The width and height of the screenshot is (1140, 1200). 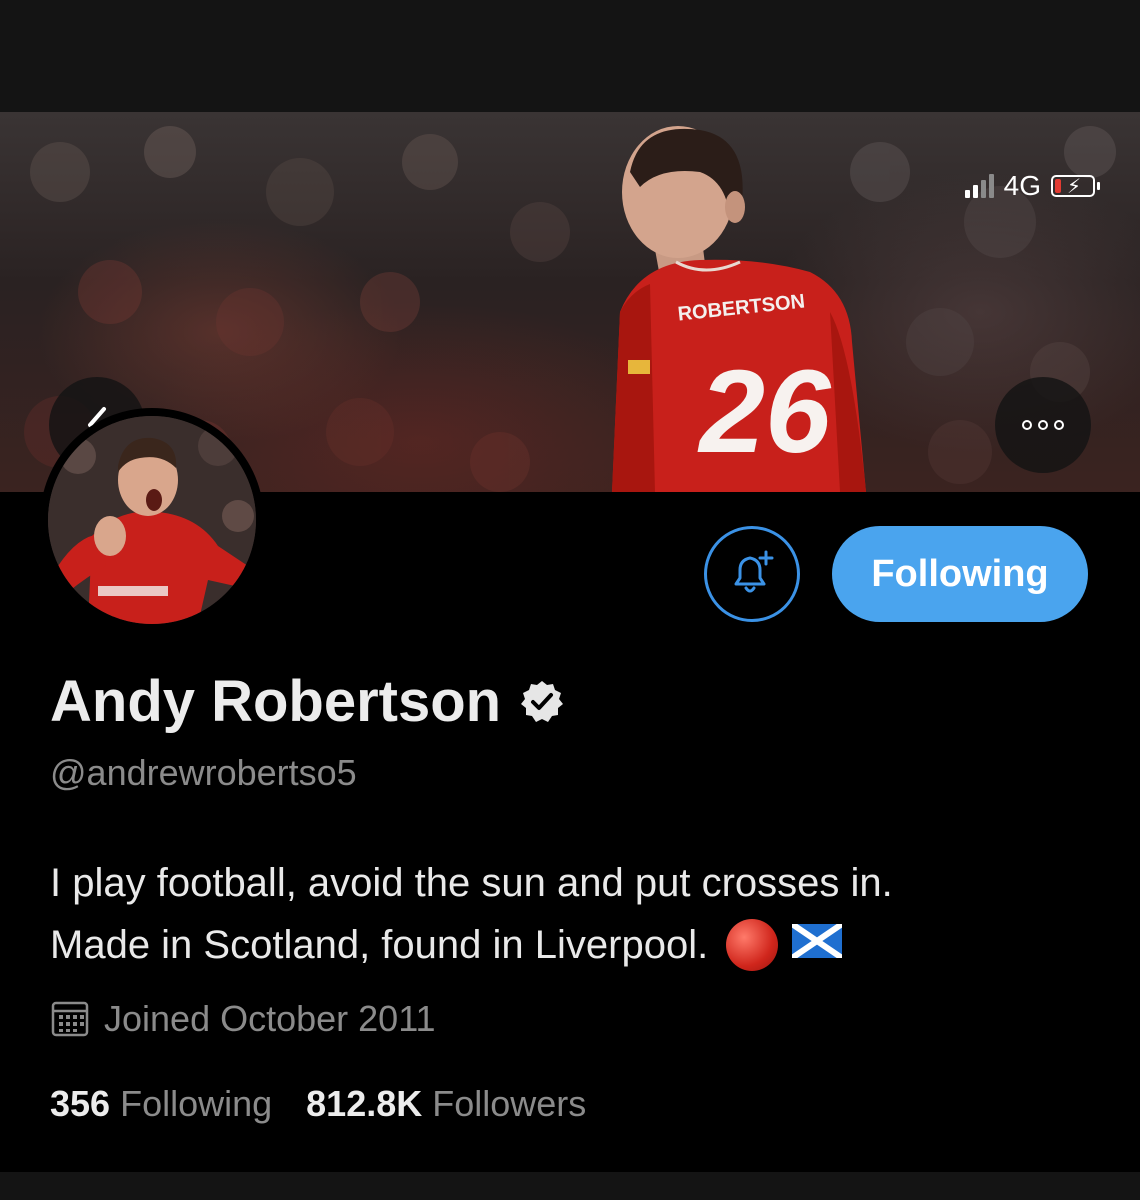 What do you see at coordinates (542, 701) in the screenshot?
I see `verified-badge-icon` at bounding box center [542, 701].